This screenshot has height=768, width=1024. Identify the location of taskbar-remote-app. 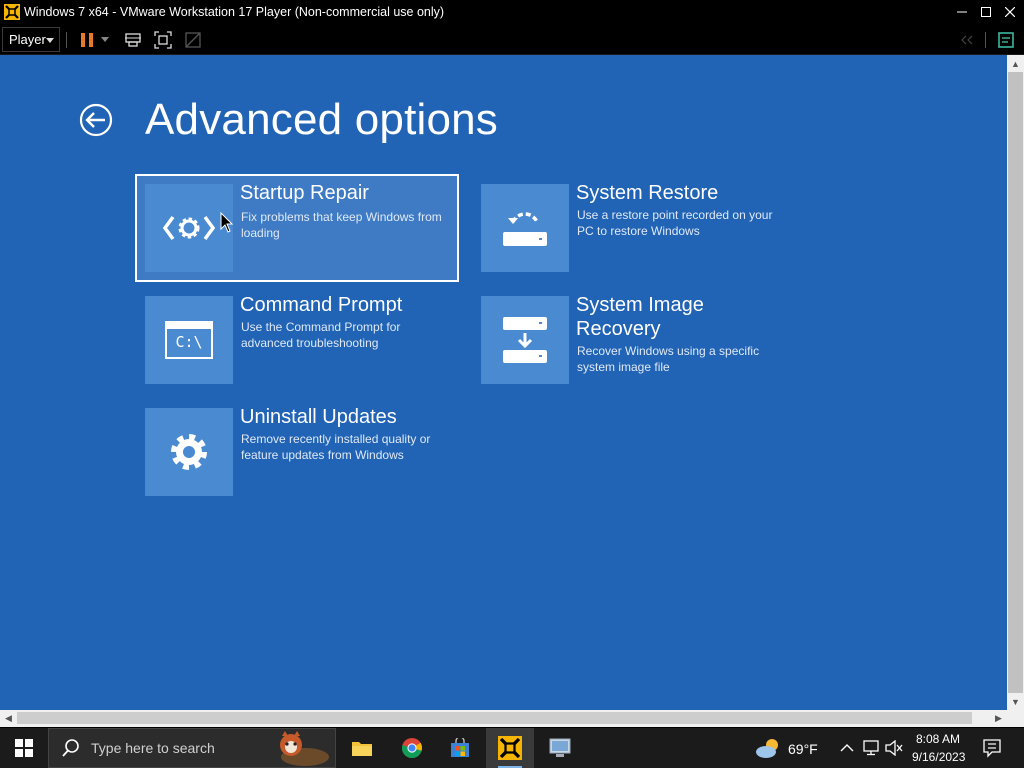
(560, 748).